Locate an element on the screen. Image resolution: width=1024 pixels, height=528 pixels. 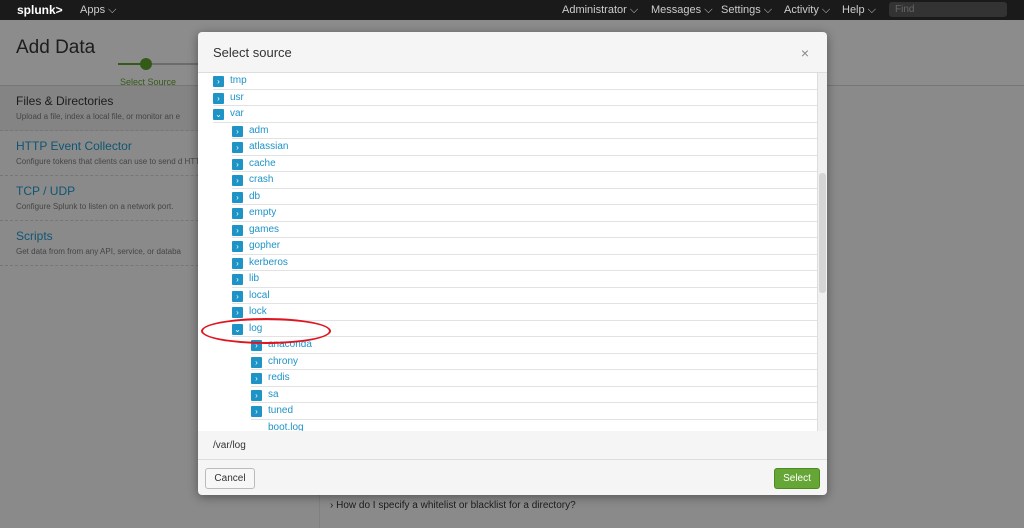
close-icon: × is located at coordinates (805, 53).